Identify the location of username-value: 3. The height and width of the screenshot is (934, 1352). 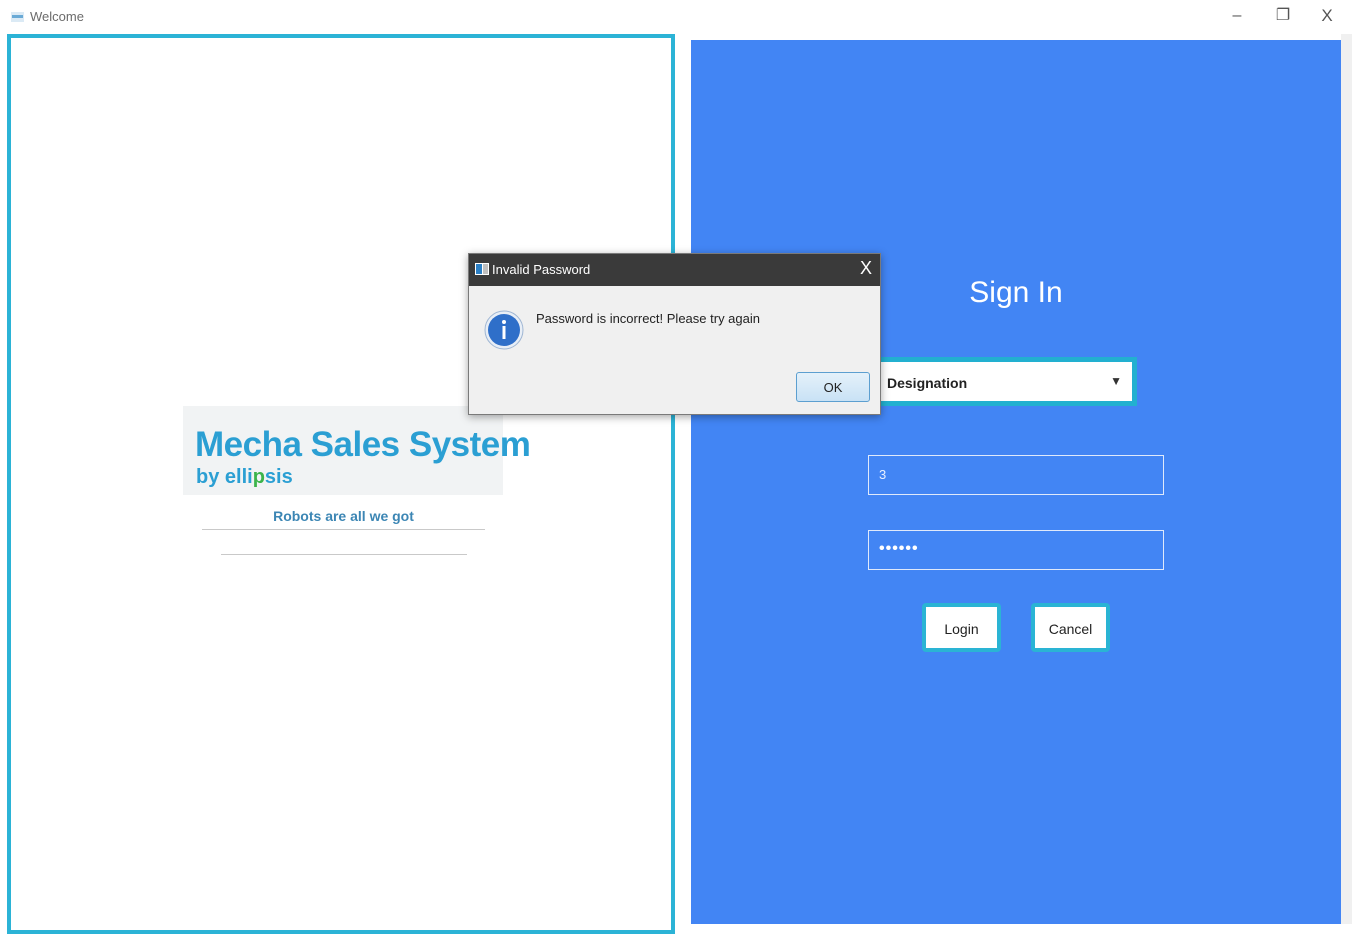
(883, 474).